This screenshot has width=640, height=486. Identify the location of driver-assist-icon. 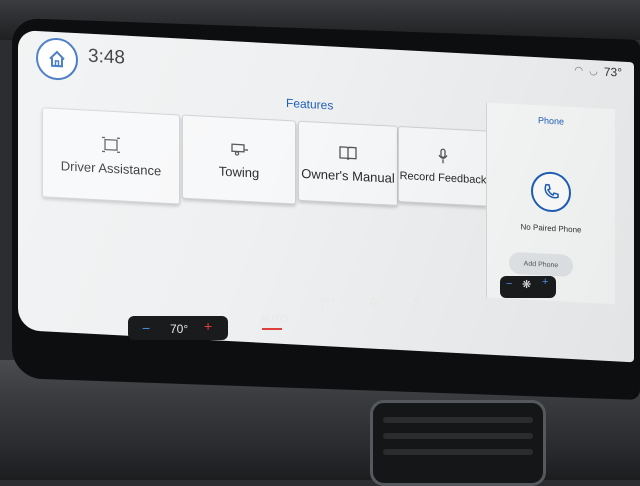
(111, 144).